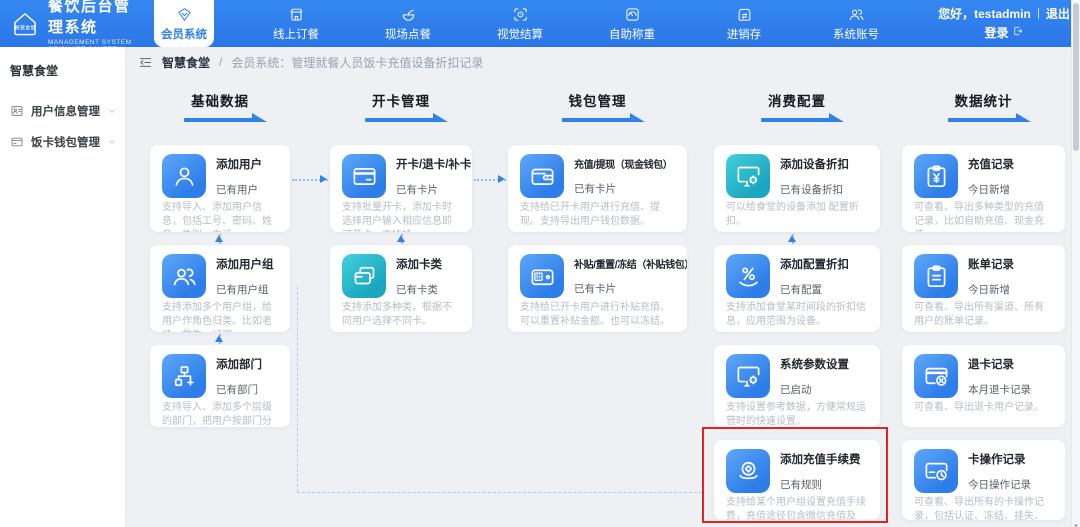 The width and height of the screenshot is (1080, 527). I want to click on connector-usergroup-to-fee-horizontal, so click(499, 492).